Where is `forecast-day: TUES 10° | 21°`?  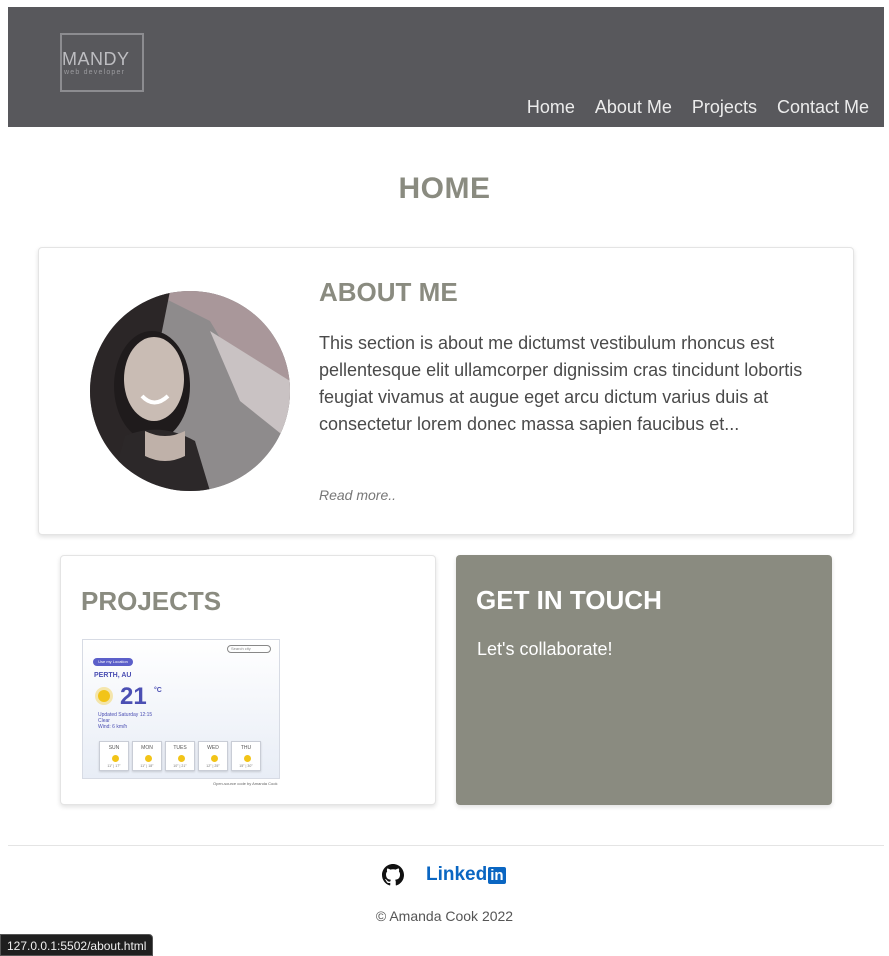
forecast-day: TUES 10° | 21° is located at coordinates (180, 756).